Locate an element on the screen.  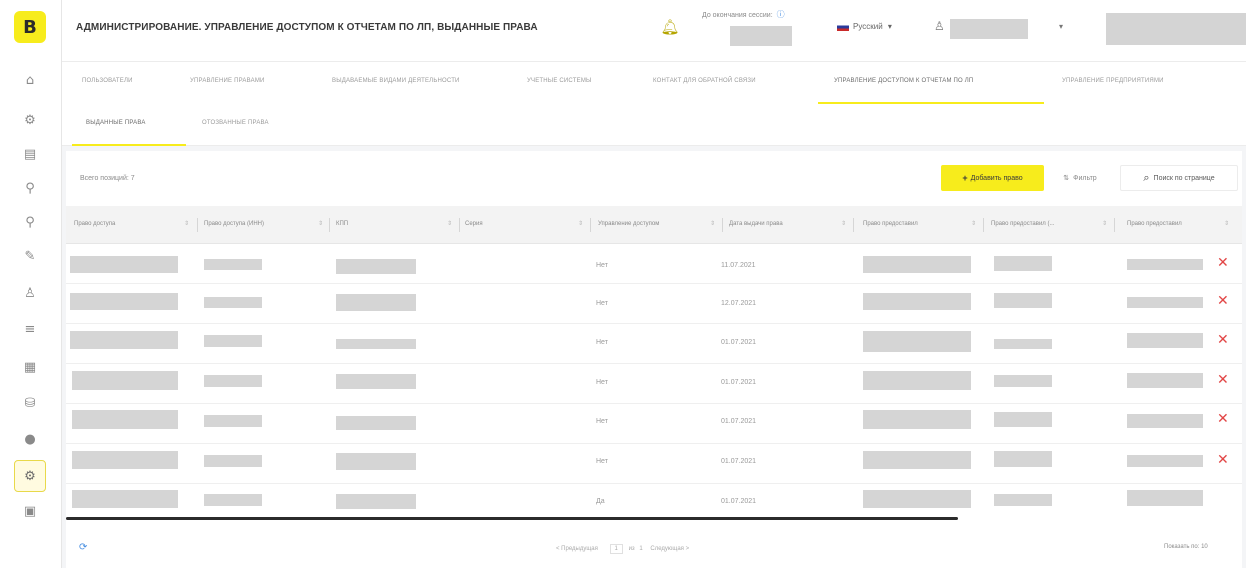
column-header: Управление доступом is located at coordinates (628, 224).